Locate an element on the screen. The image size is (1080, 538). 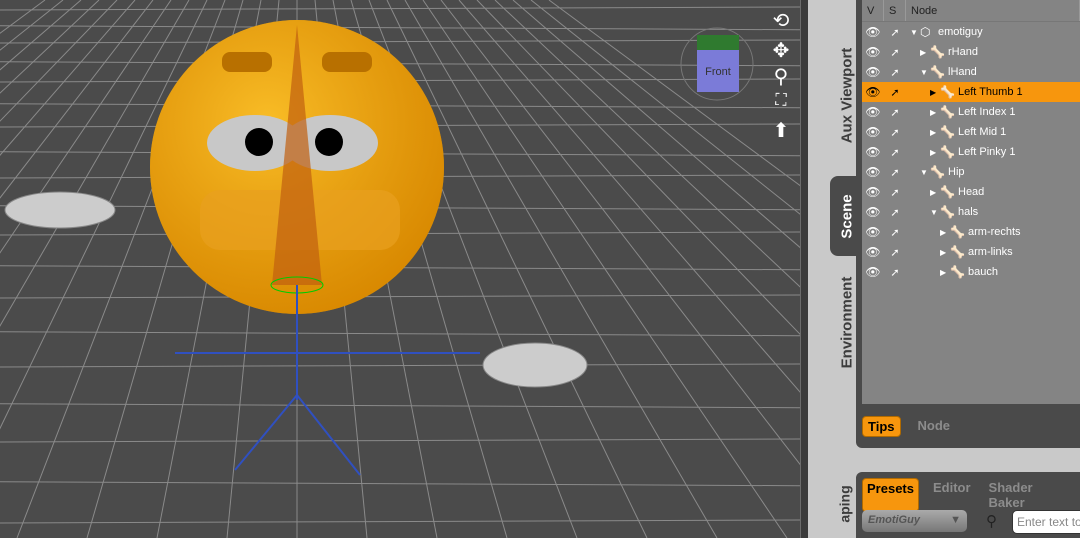
figure-icon: ⬡ is located at coordinates (925, 32).